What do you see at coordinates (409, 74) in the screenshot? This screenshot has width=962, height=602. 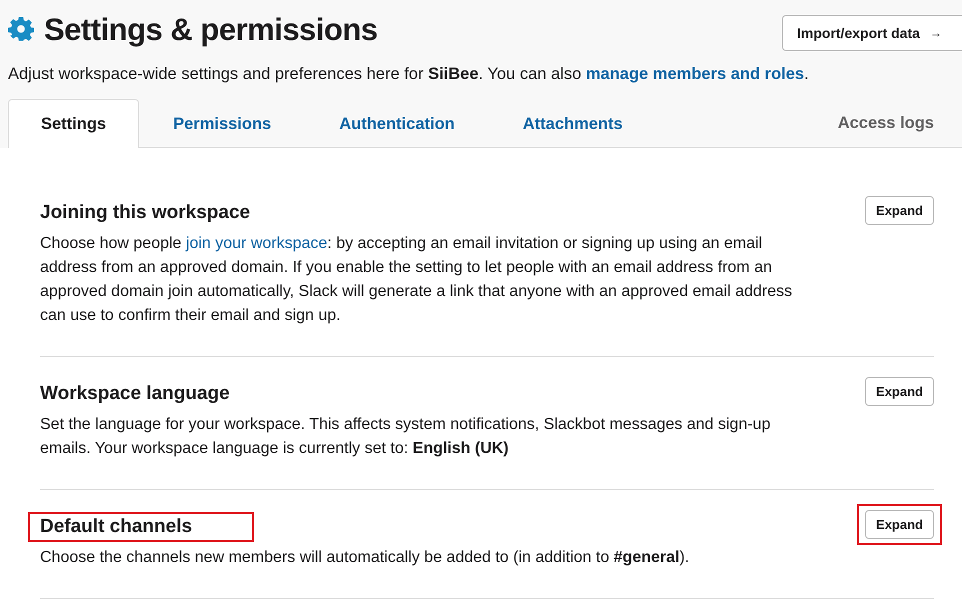 I see `page-description: Adjust workspace-wide settings and preferences here for SiiBee. You can also manage members and roles.` at bounding box center [409, 74].